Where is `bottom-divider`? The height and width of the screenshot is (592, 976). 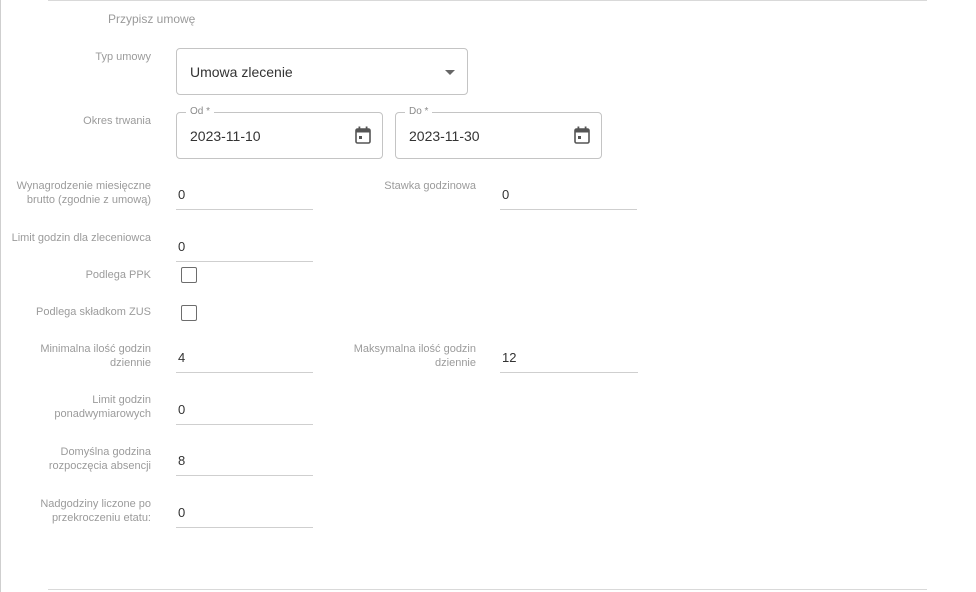 bottom-divider is located at coordinates (487, 589).